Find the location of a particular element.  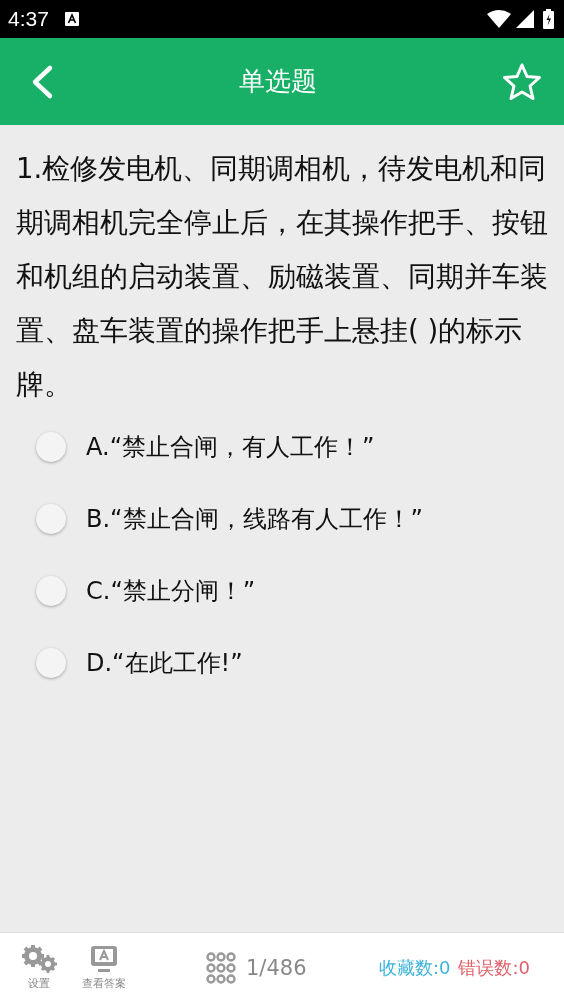

errors-count: 错误数:0 is located at coordinates (494, 967).